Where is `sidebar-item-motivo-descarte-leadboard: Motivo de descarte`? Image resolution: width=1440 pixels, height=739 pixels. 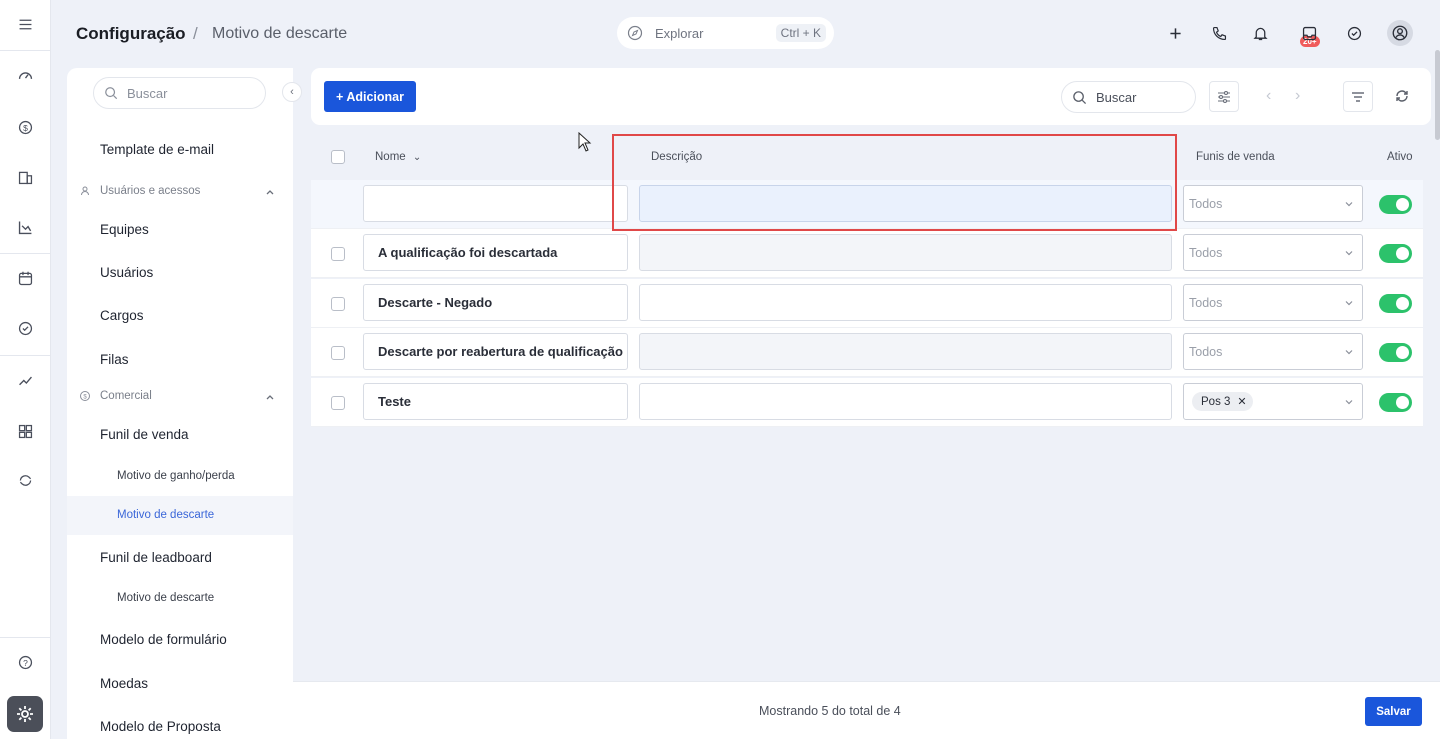 sidebar-item-motivo-descarte-leadboard: Motivo de descarte is located at coordinates (165, 598).